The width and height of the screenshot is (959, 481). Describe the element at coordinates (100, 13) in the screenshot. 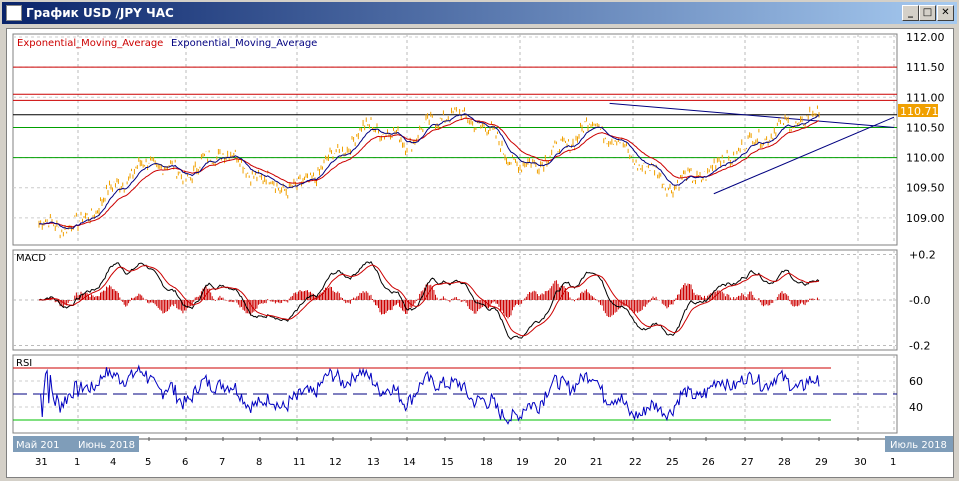

I see `window-title: График USD /JPY ЧАС` at that location.